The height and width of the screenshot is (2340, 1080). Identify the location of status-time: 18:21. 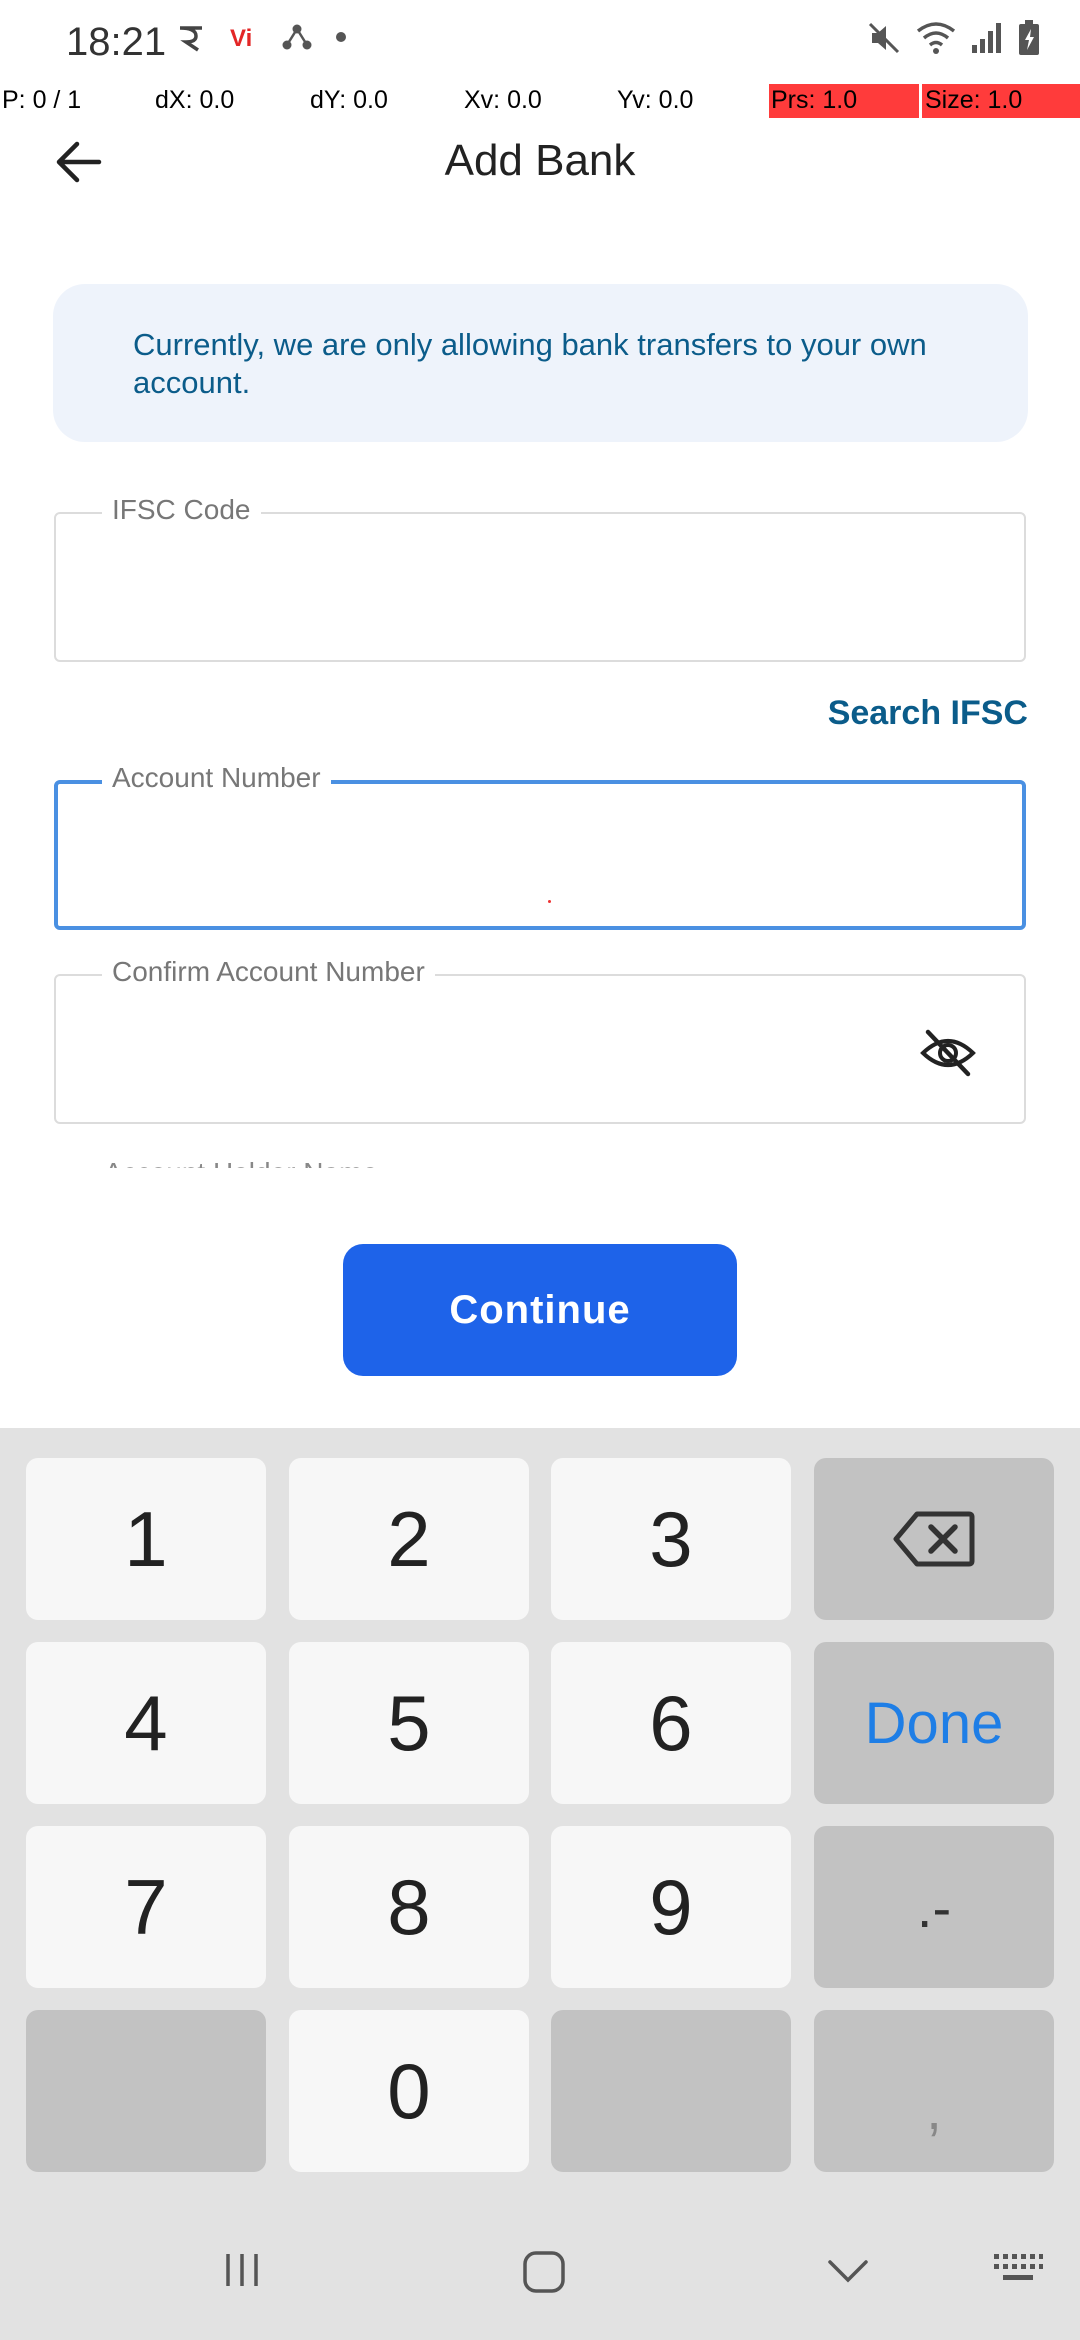
(116, 42).